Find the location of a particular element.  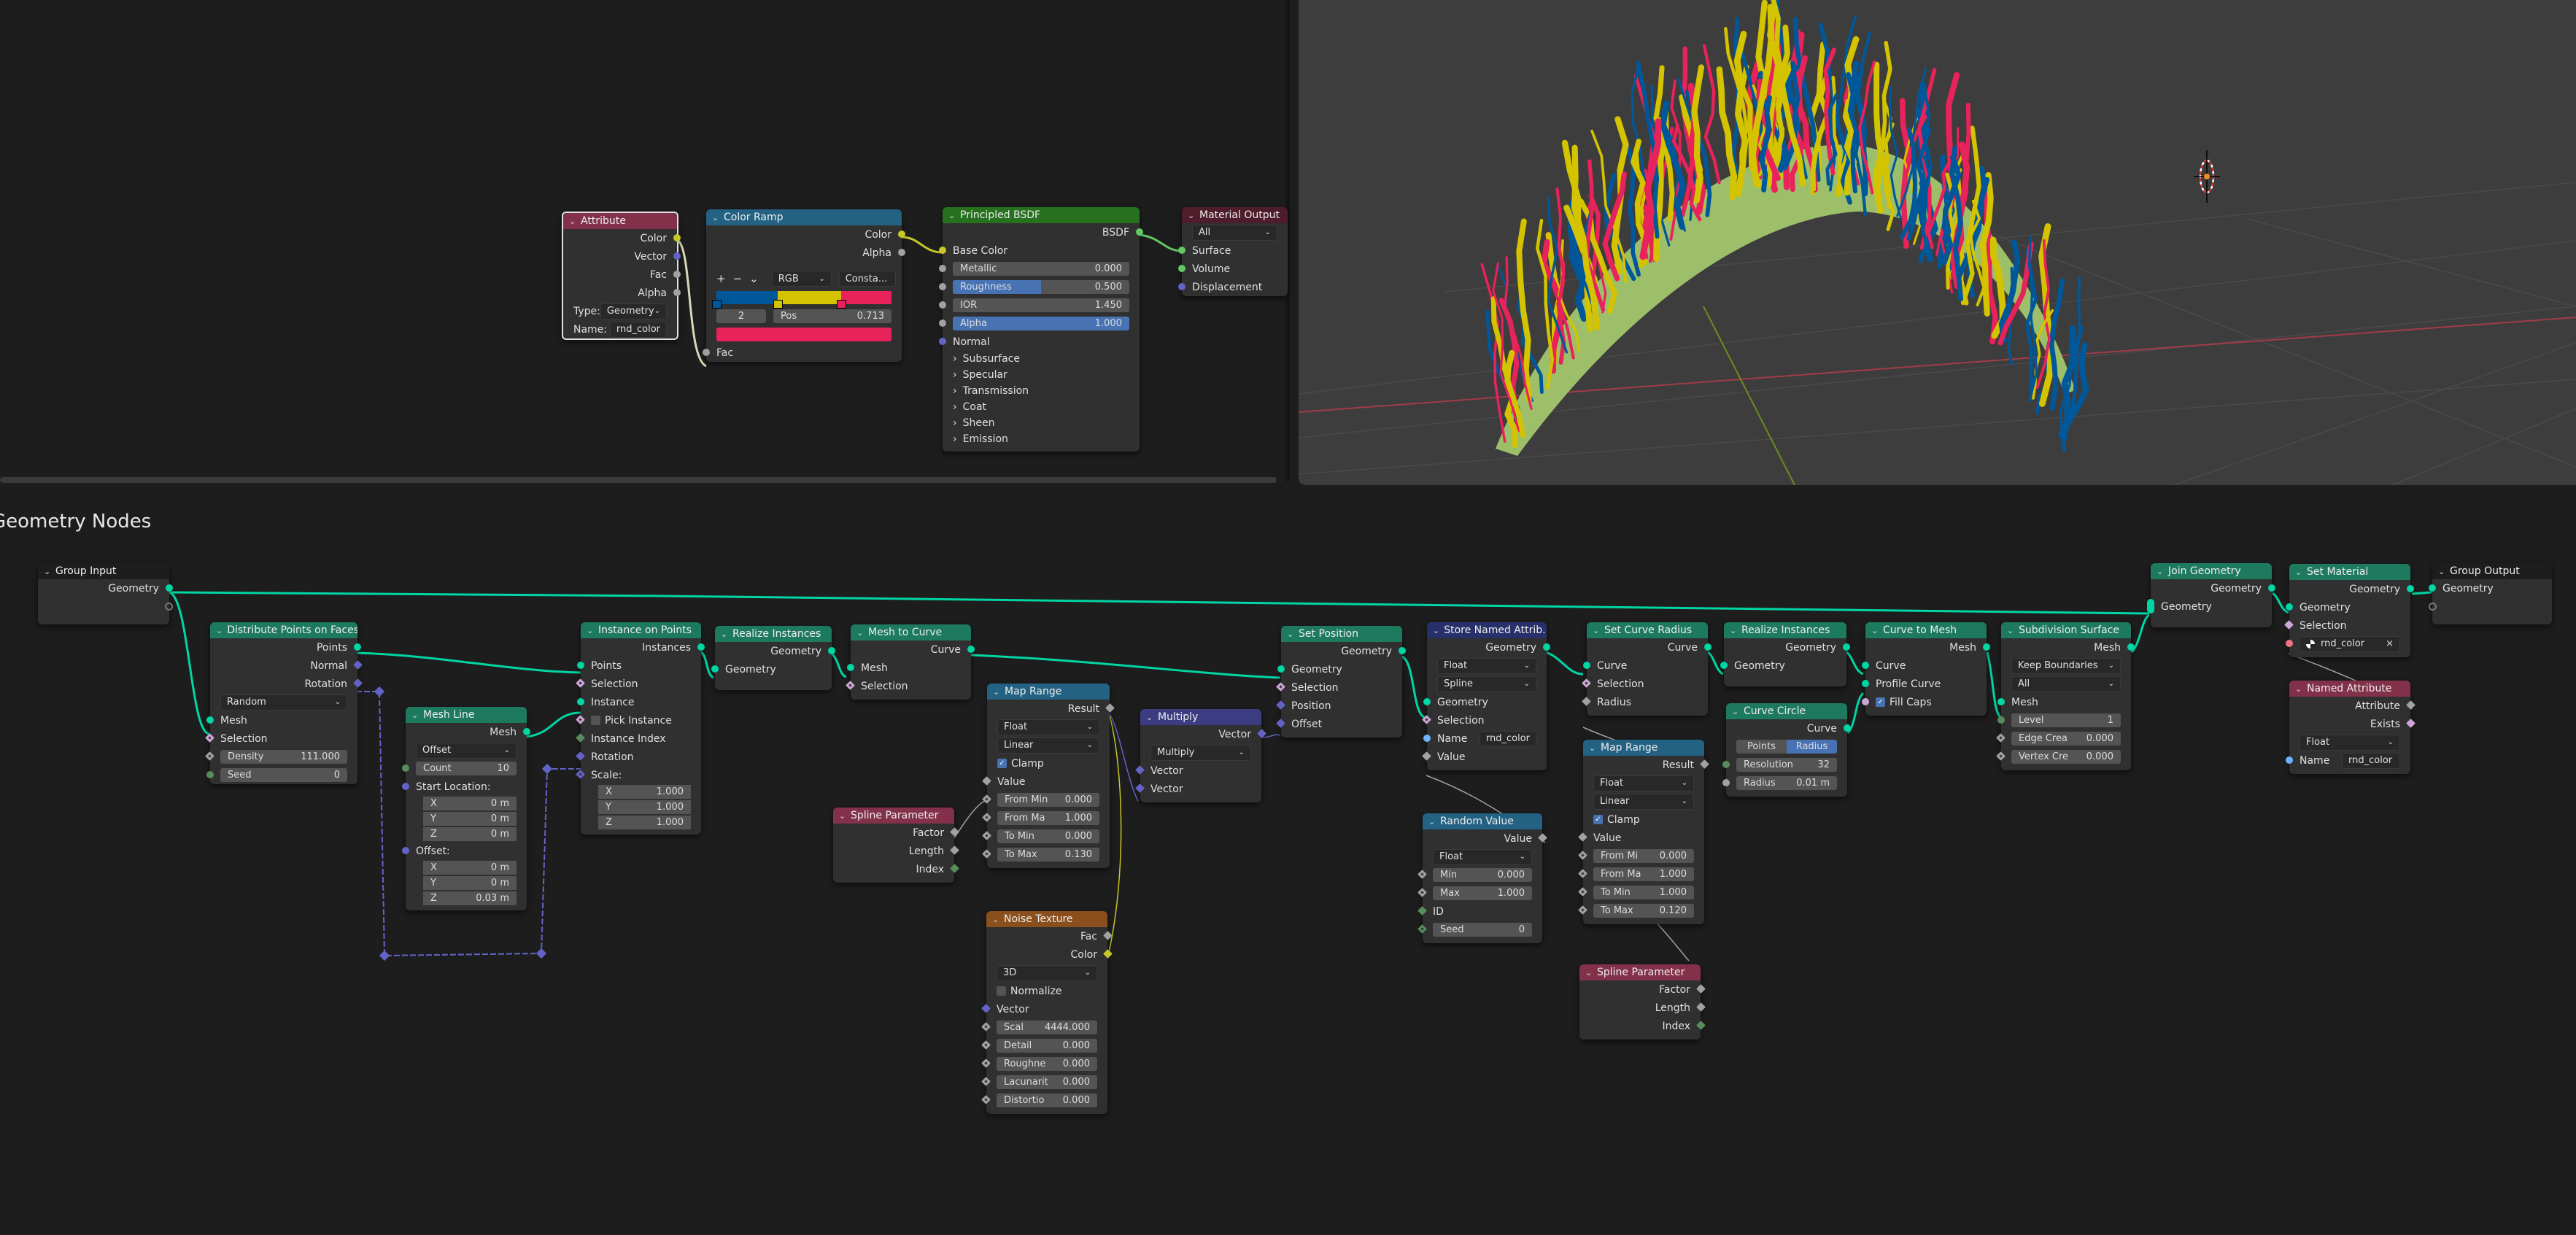

pick-instance-checkbox is located at coordinates (595, 720).